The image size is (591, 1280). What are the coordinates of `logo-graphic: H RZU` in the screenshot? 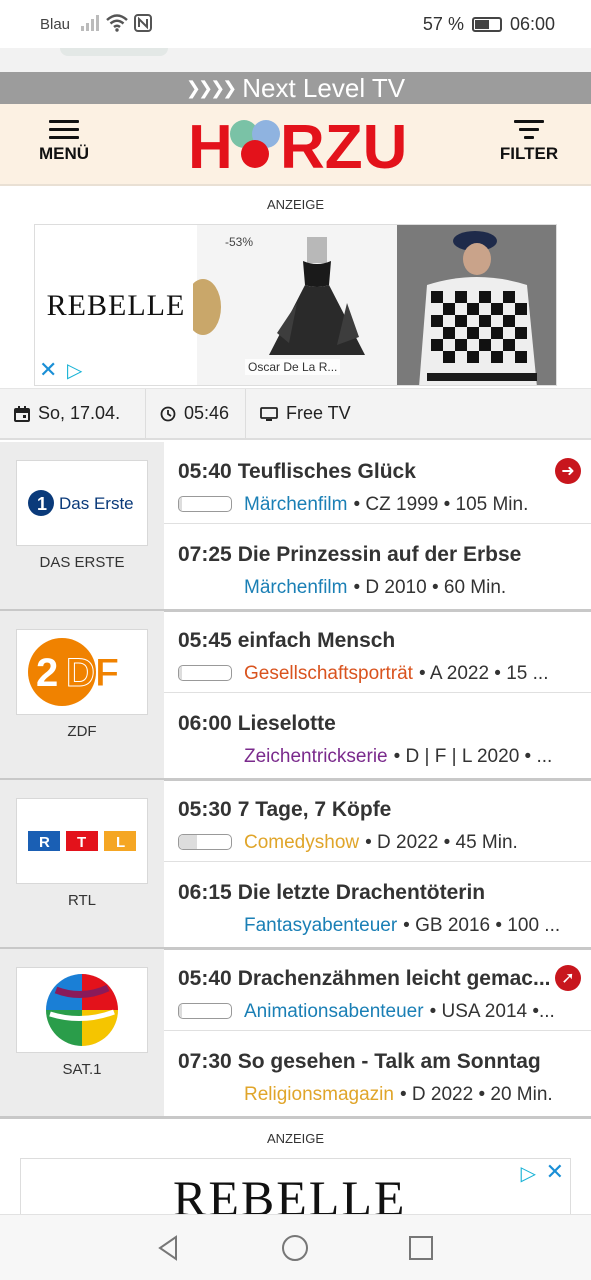 It's located at (297, 147).